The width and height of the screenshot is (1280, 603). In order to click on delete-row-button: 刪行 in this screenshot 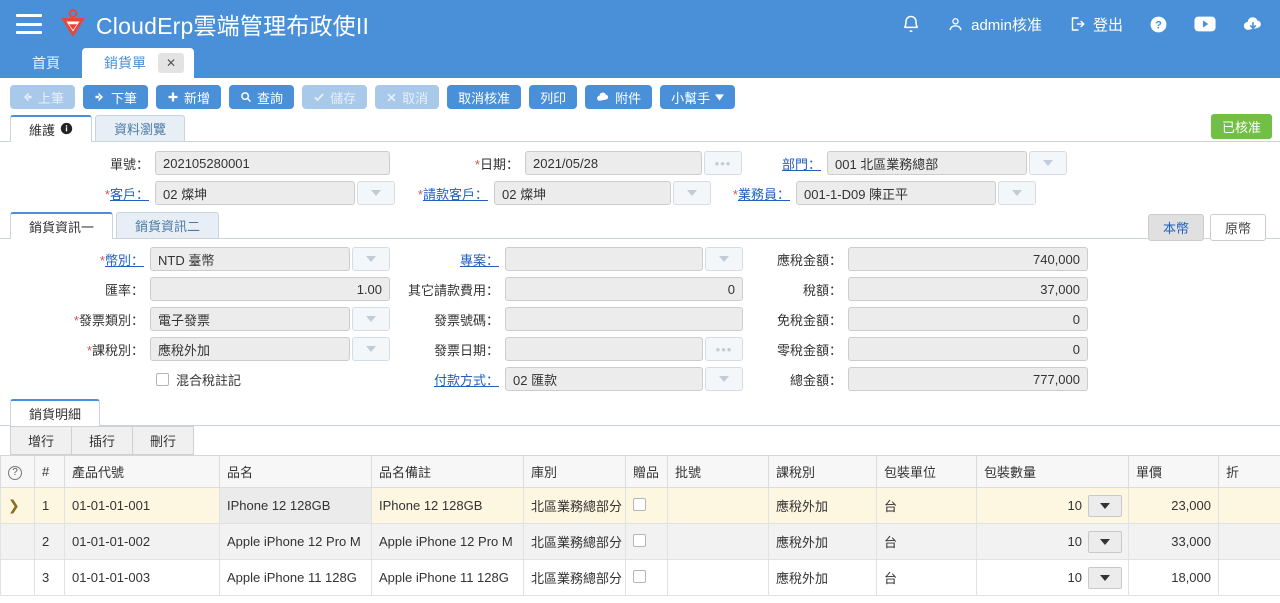, I will do `click(164, 440)`.